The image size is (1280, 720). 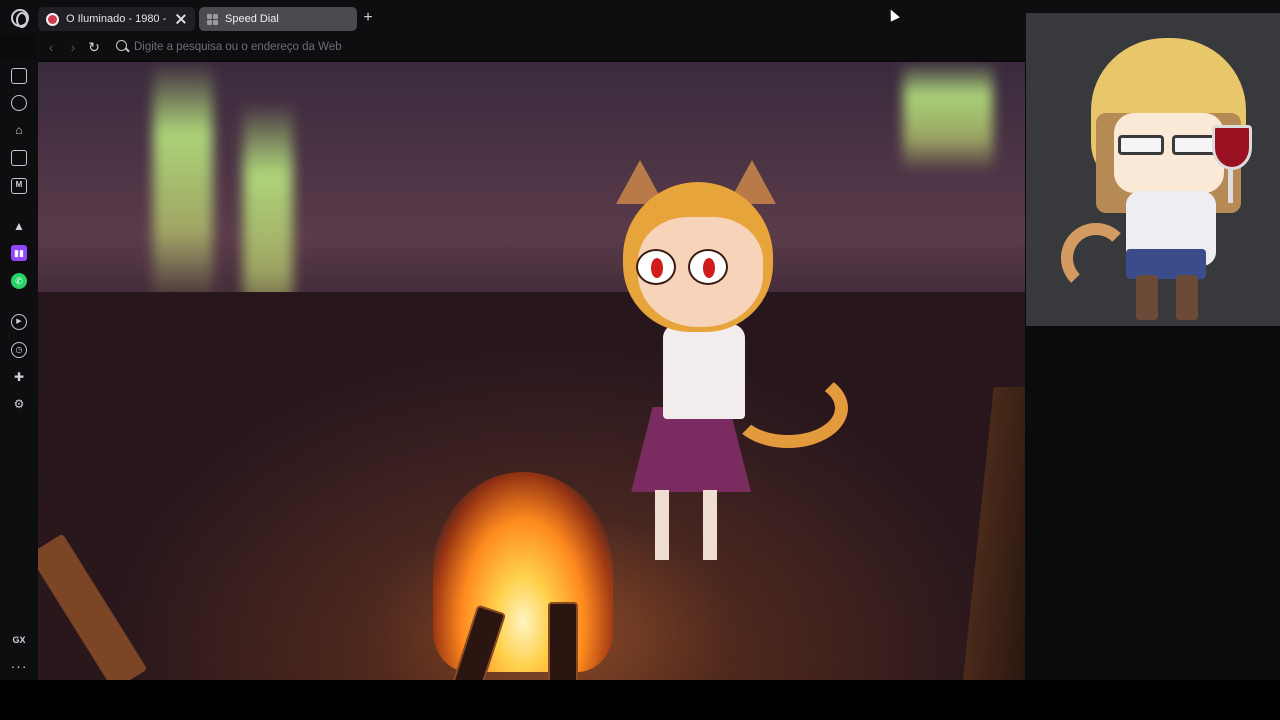 I want to click on twitch-icon: ▮▮, so click(x=19, y=253).